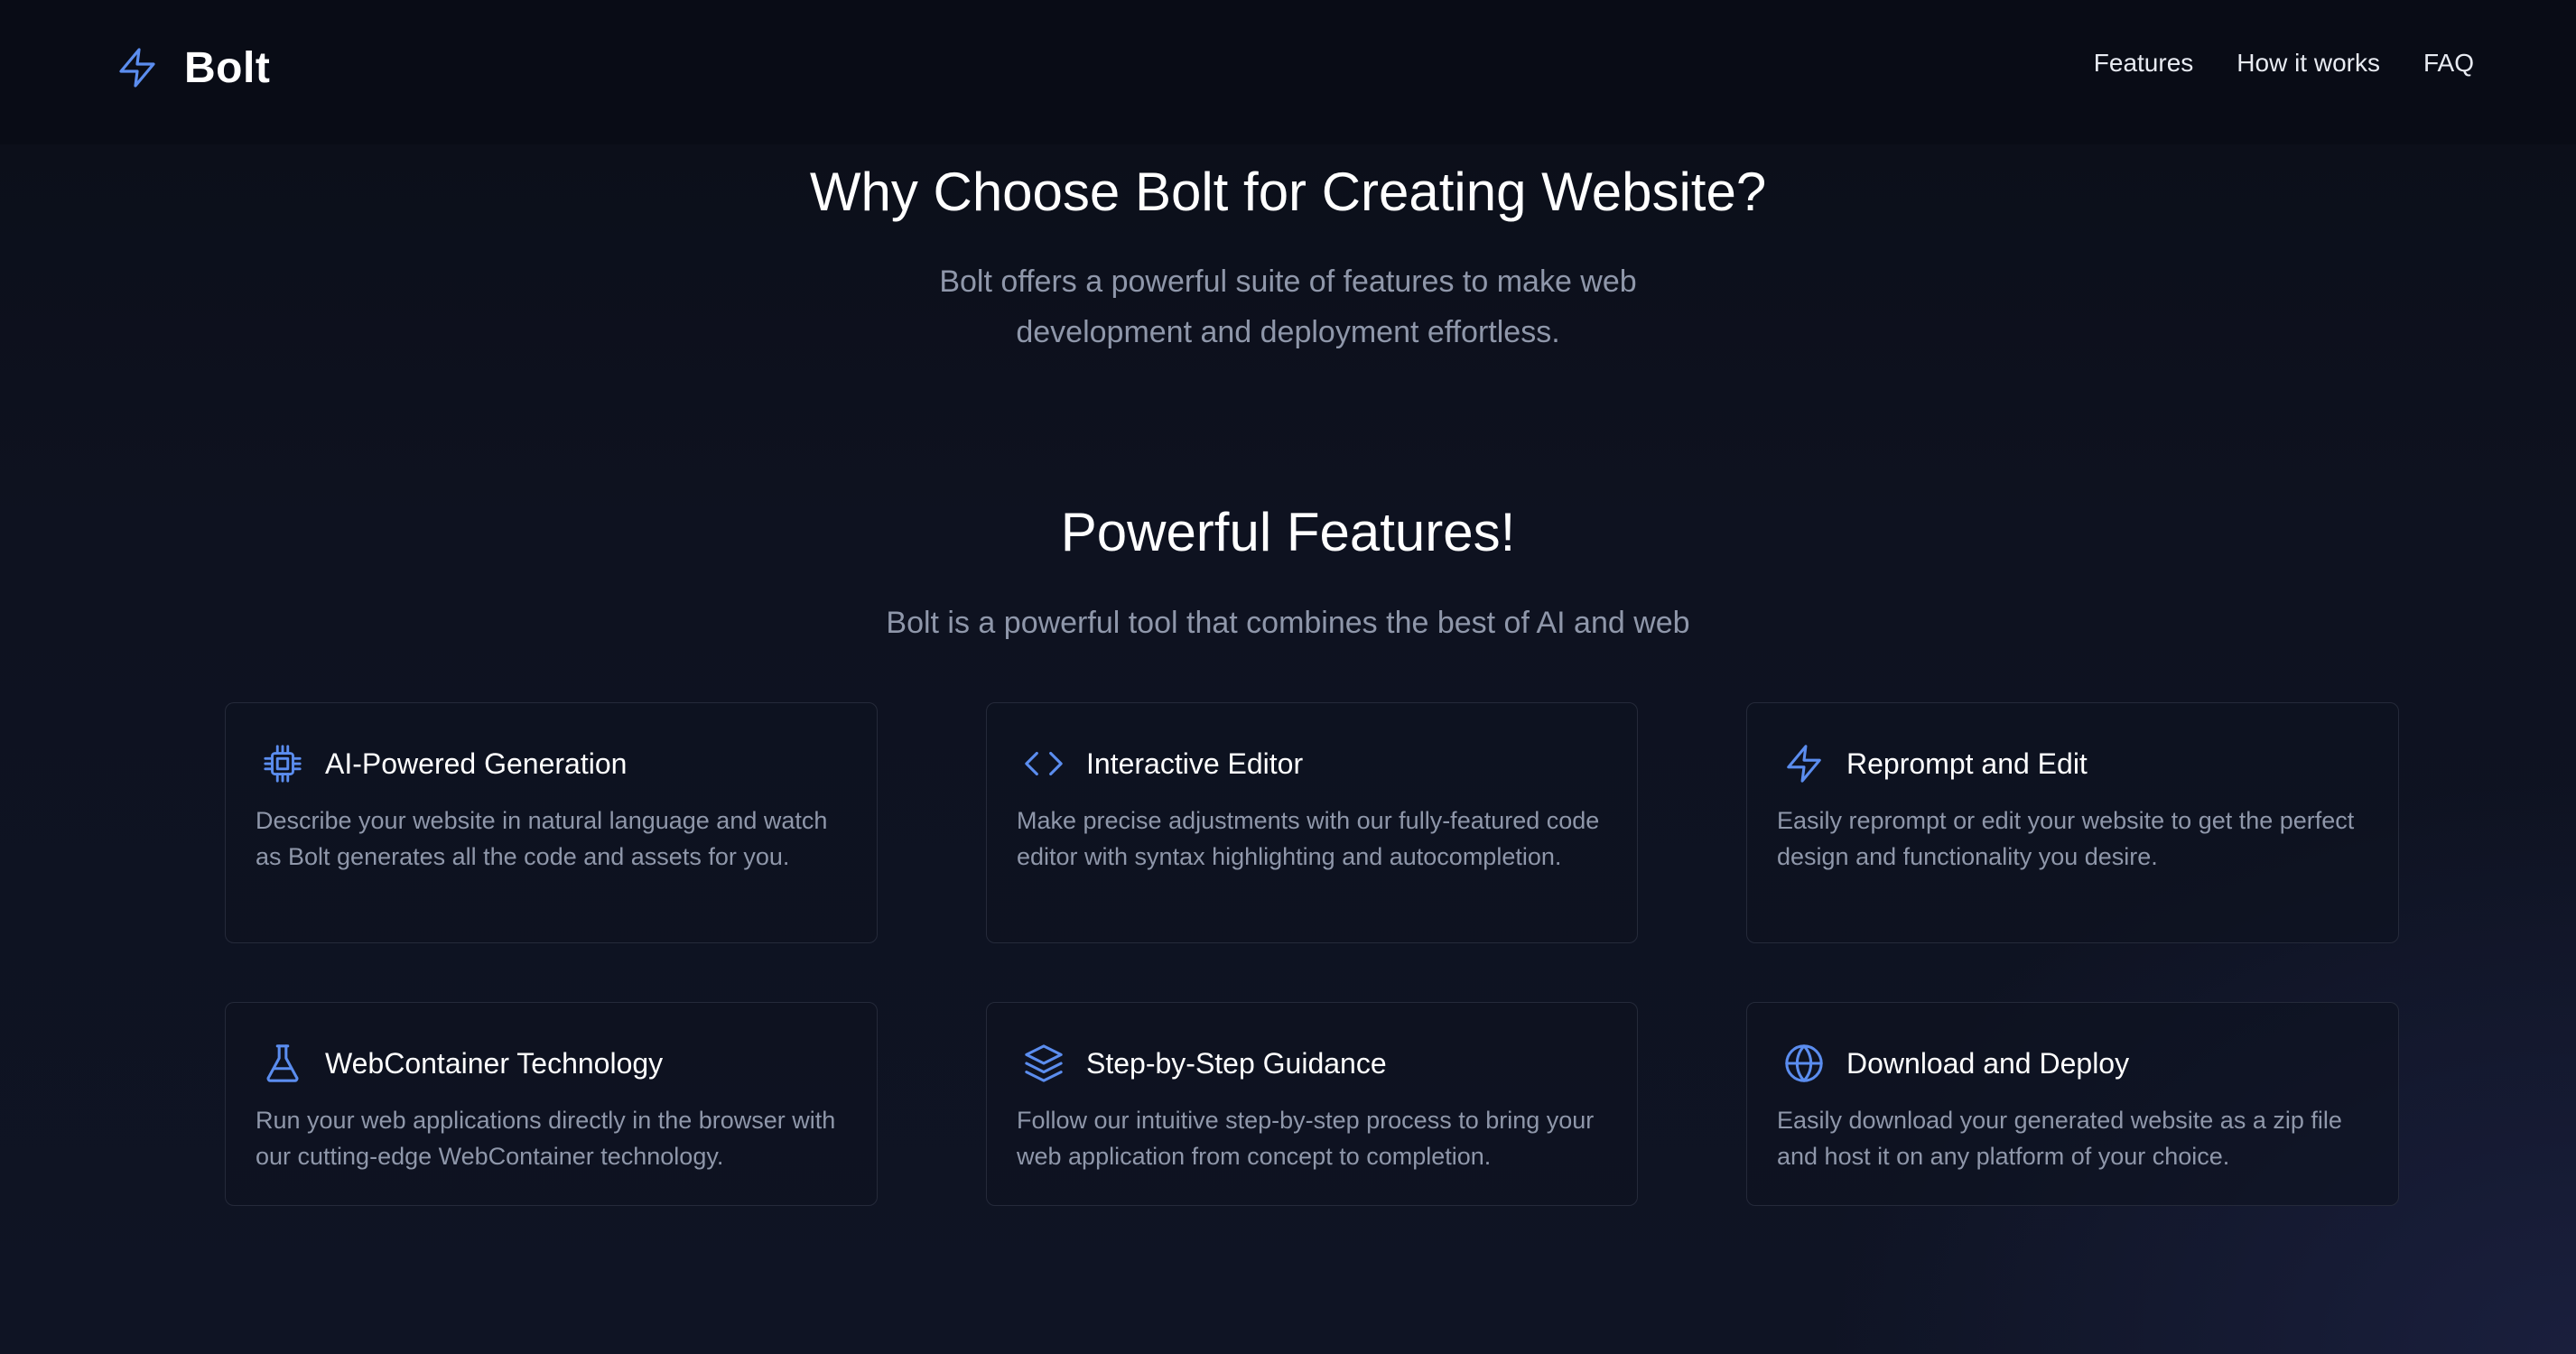 The image size is (2576, 1354). Describe the element at coordinates (2144, 63) in the screenshot. I see `nav-link-features: Features` at that location.